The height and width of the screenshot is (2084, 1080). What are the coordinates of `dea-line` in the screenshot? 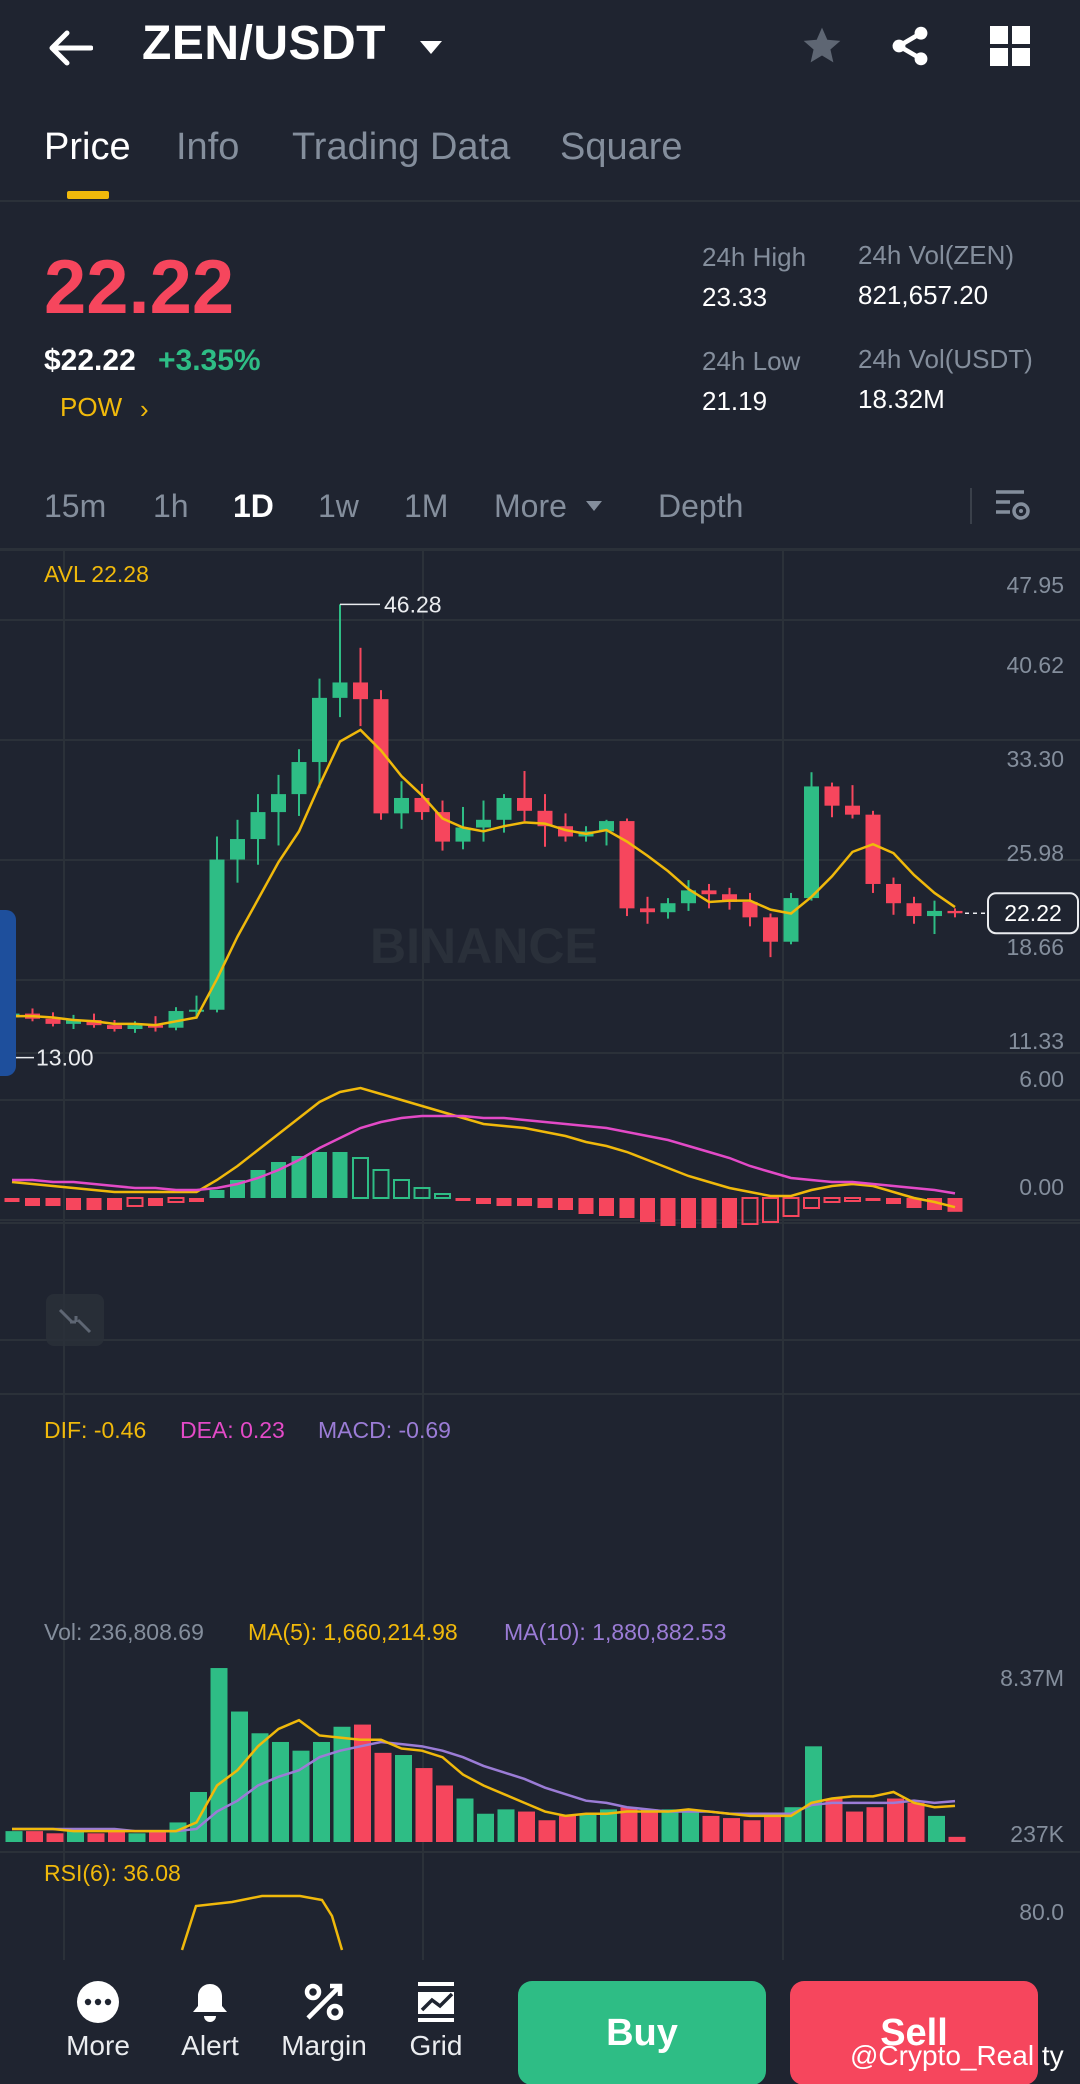 It's located at (484, 1154).